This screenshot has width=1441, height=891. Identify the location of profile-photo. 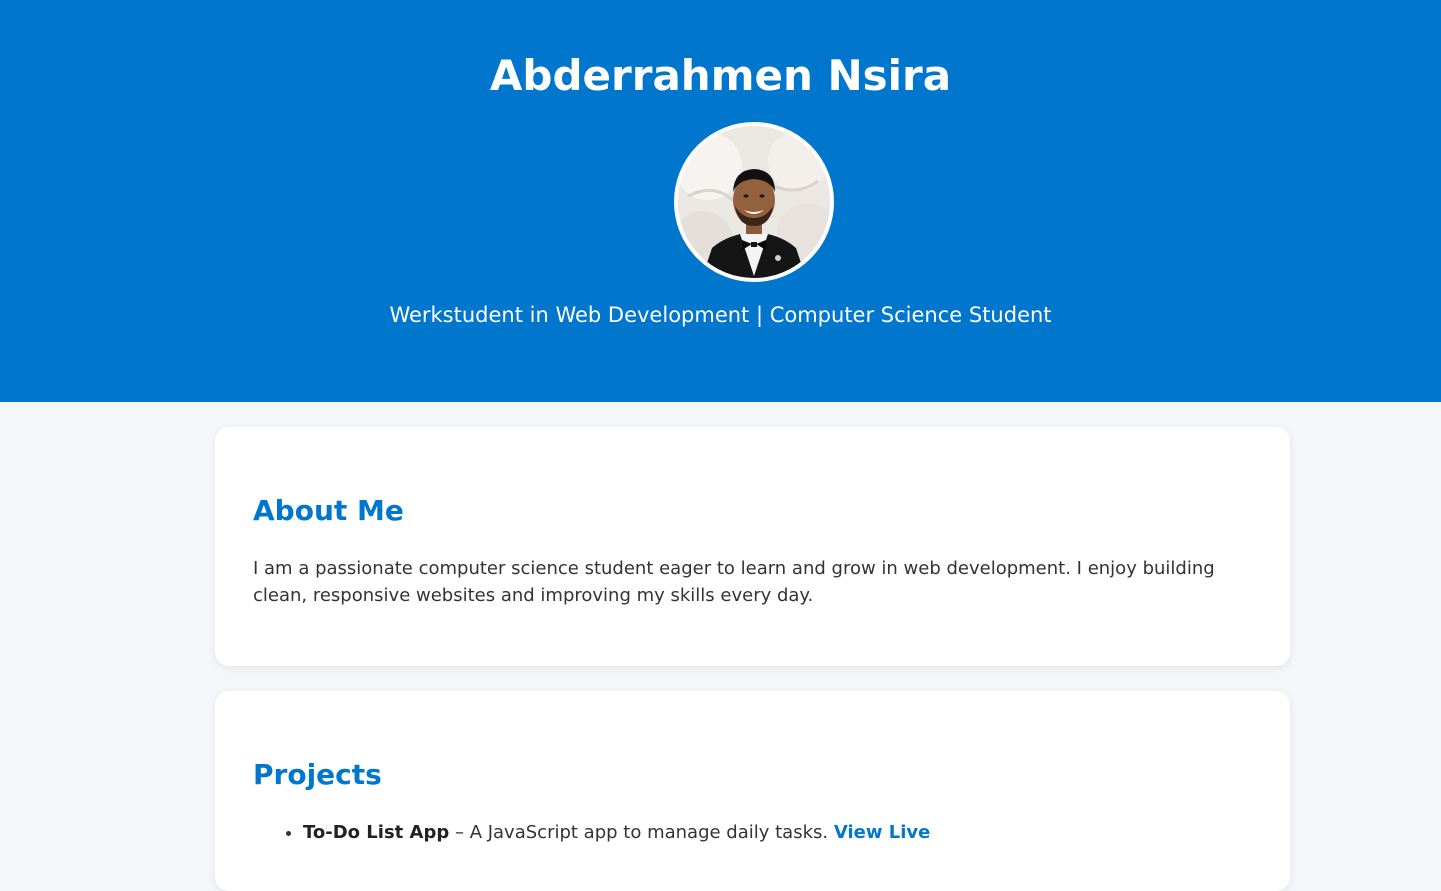
(754, 202).